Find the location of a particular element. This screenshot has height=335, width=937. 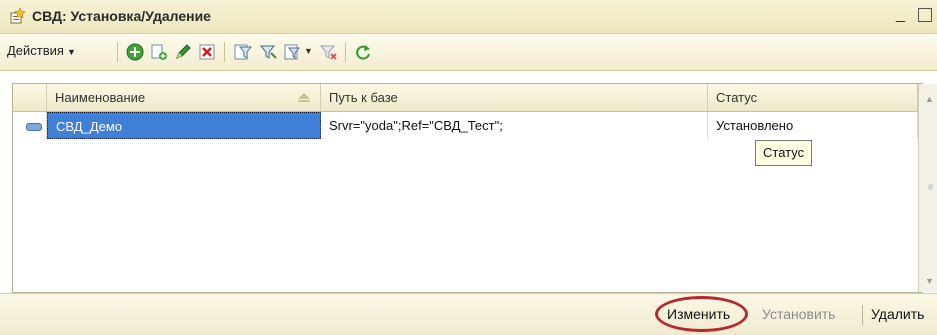

filter-by-value-icon is located at coordinates (269, 52).